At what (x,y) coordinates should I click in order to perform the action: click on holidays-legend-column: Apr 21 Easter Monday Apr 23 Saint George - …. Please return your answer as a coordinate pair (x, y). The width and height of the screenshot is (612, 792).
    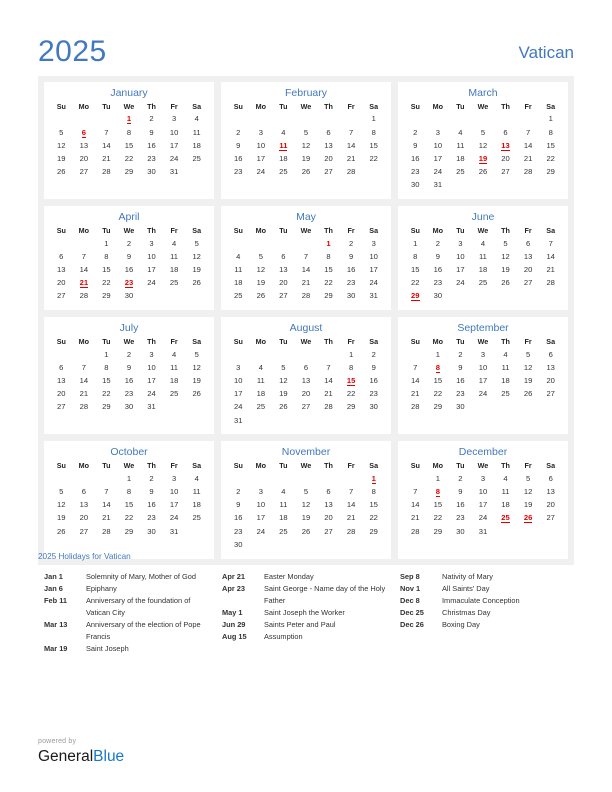
    Looking at the image, I should click on (311, 613).